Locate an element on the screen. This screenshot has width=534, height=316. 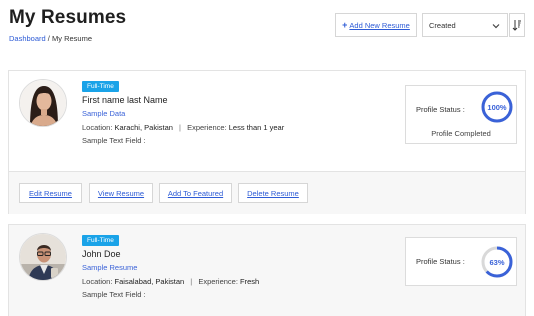
profile-status-box: Profile Status : 100% Profile Completed is located at coordinates (461, 114).